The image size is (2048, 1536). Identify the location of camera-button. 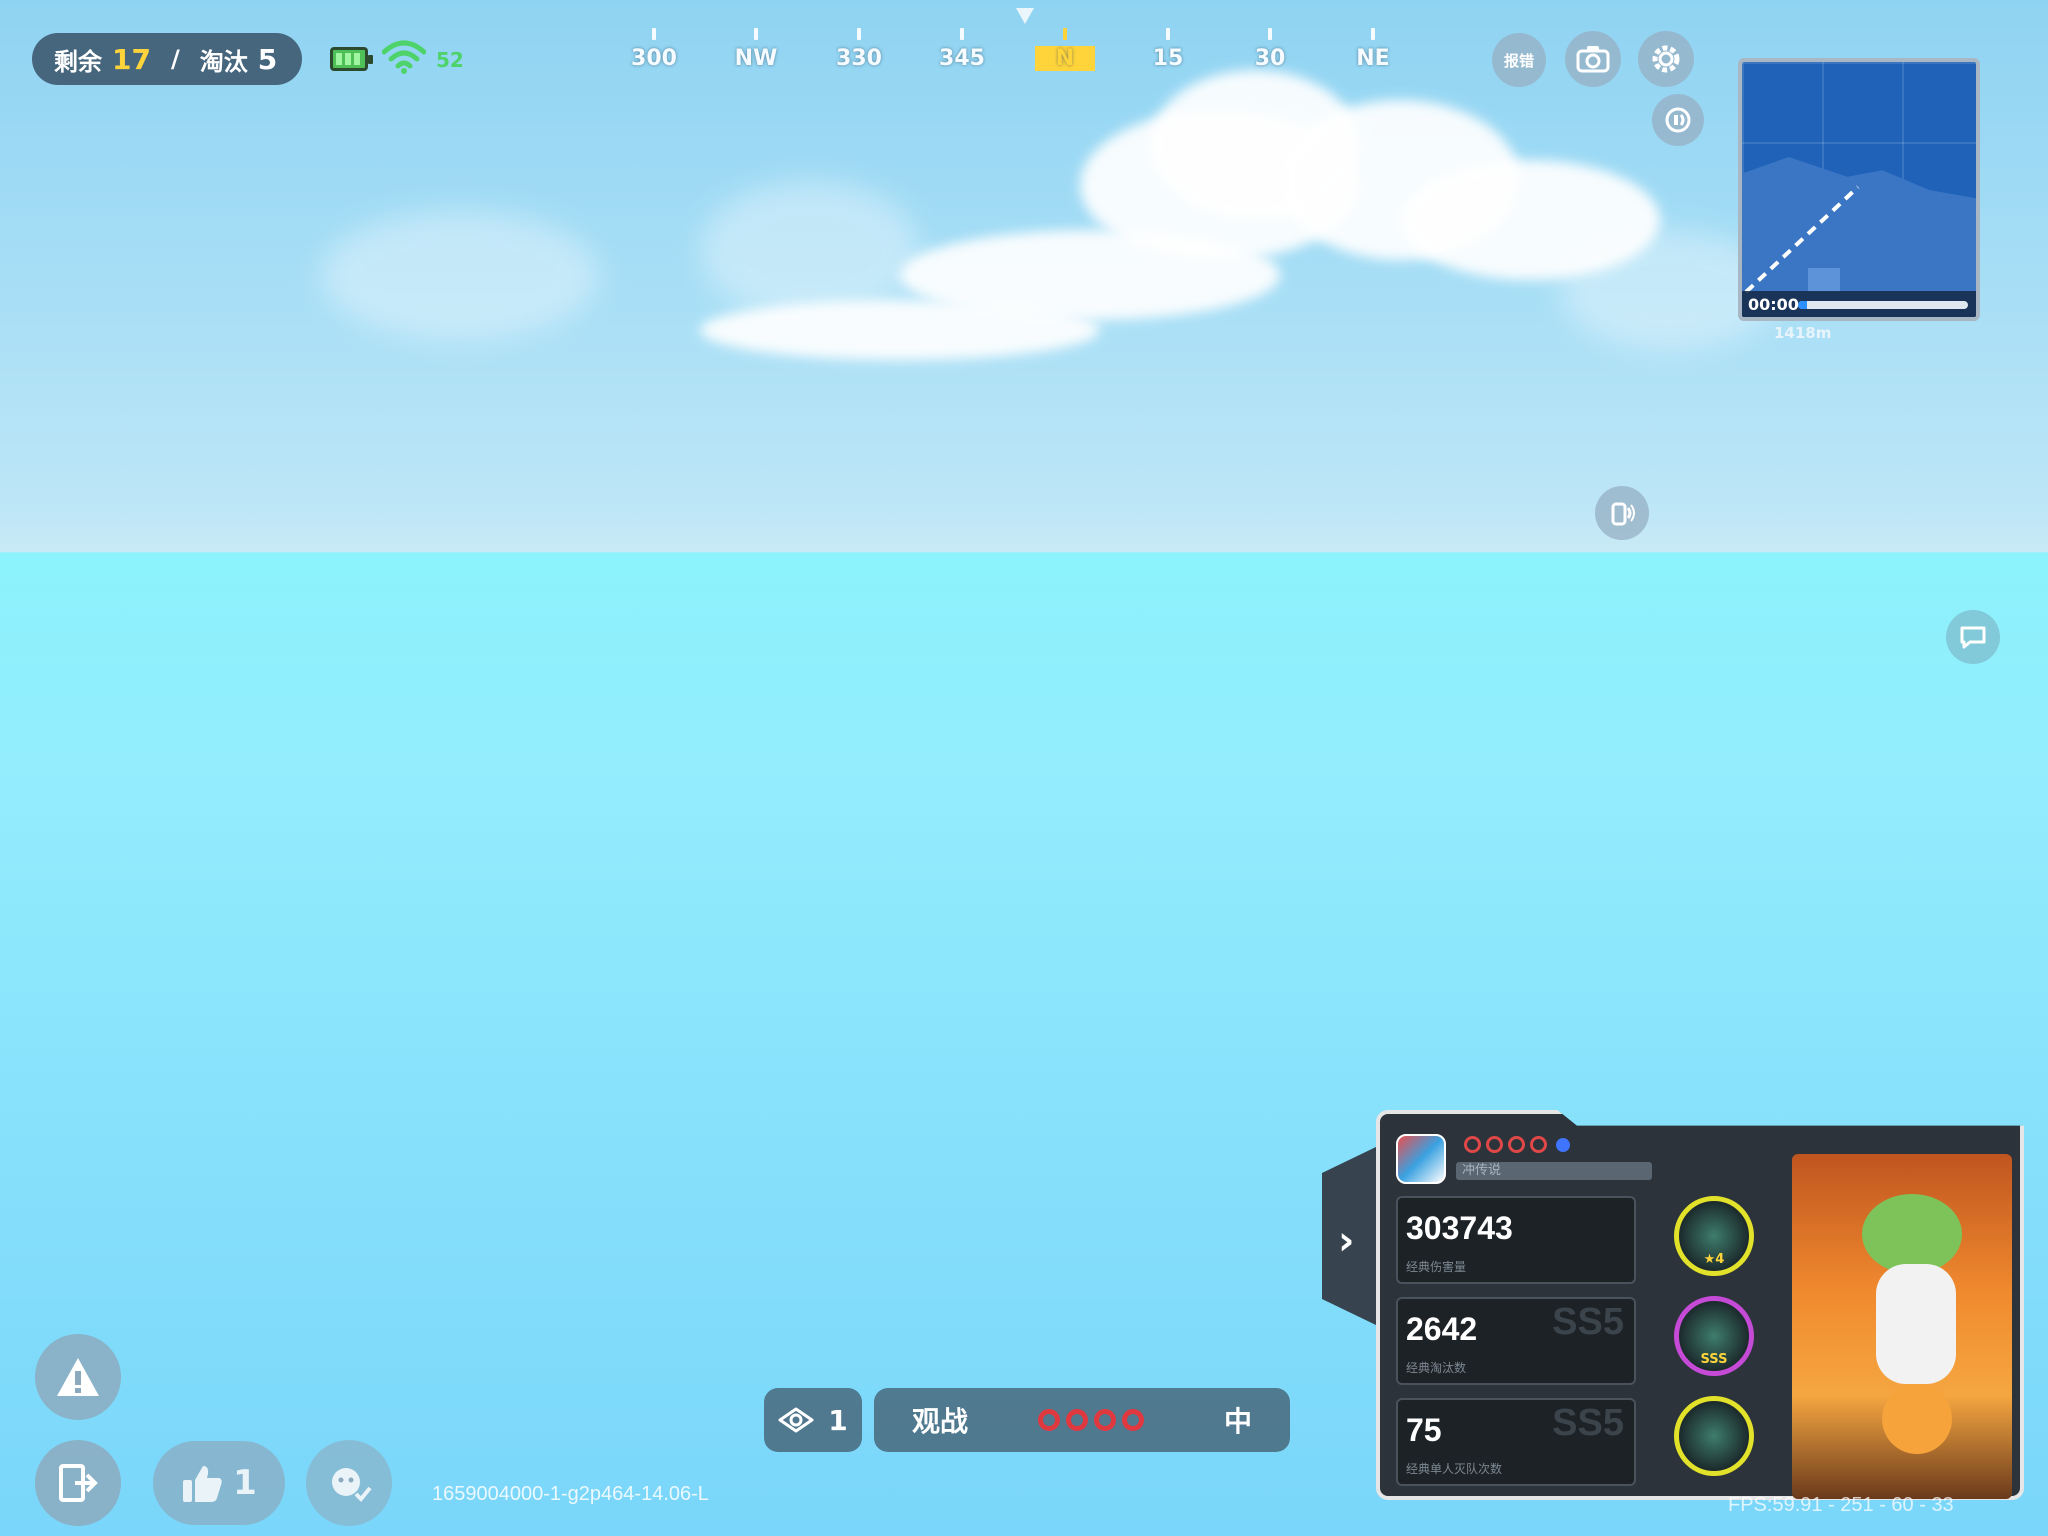
(1593, 59).